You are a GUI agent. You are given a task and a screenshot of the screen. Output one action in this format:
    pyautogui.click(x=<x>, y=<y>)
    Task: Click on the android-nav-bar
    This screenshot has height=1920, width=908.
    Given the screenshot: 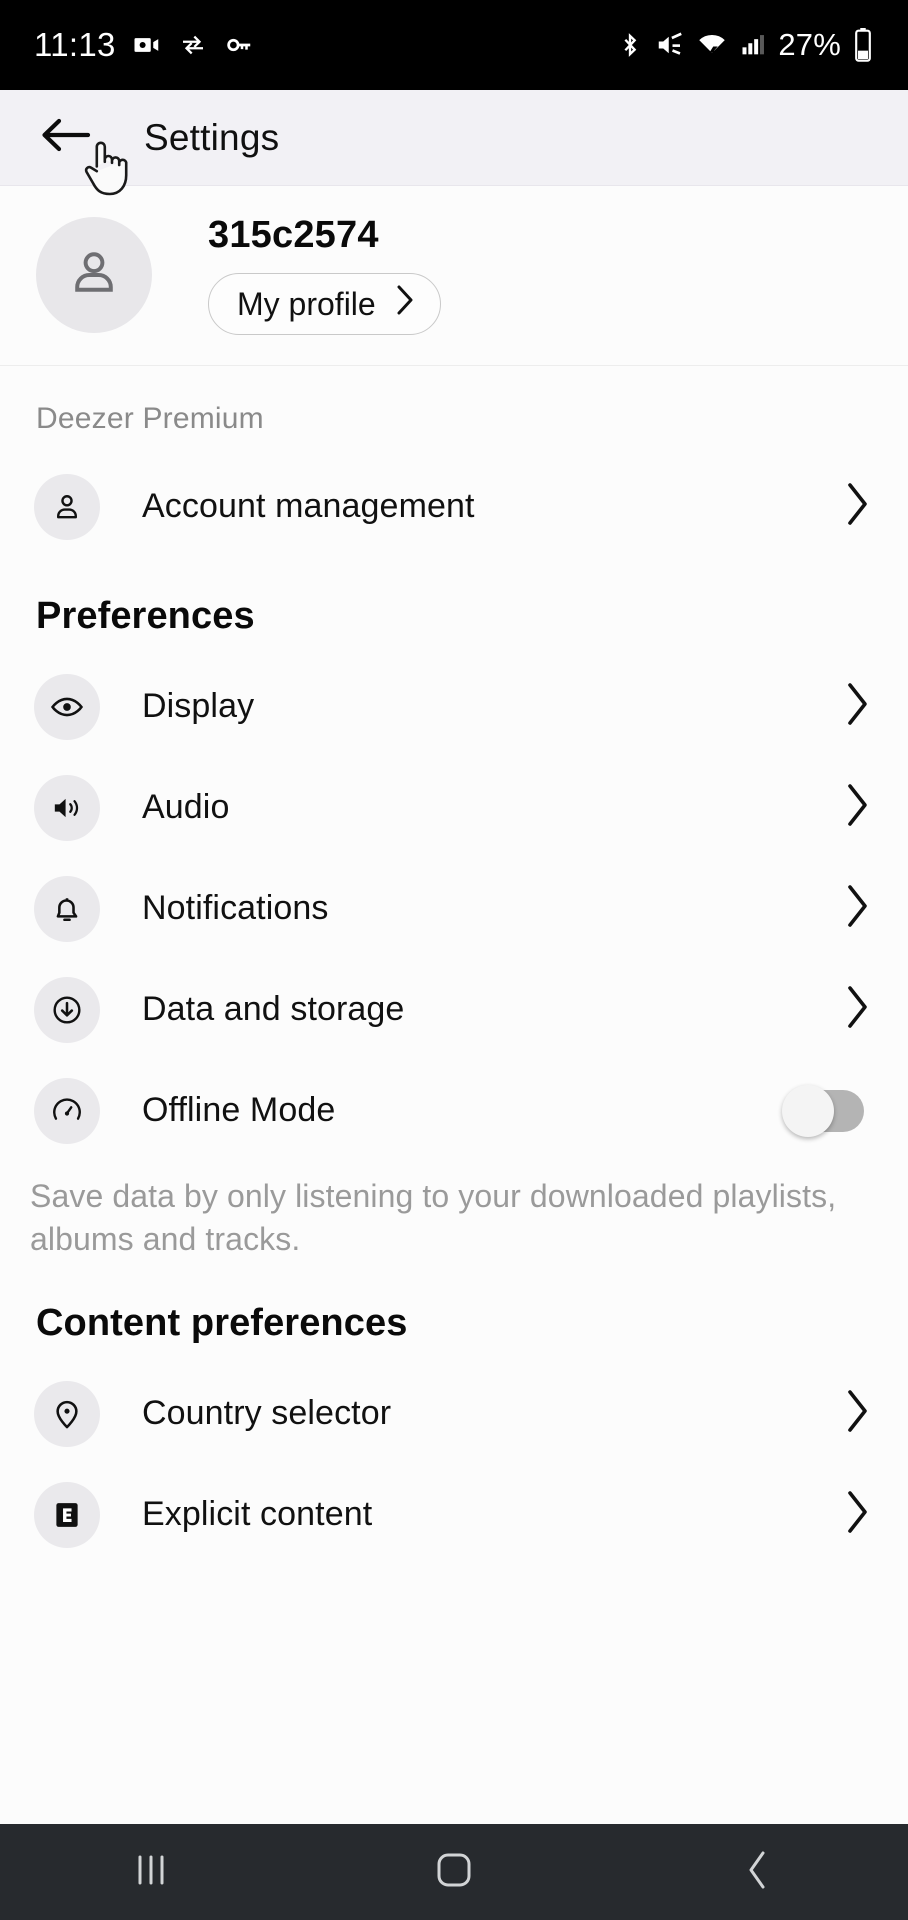 What is the action you would take?
    pyautogui.click(x=454, y=1872)
    